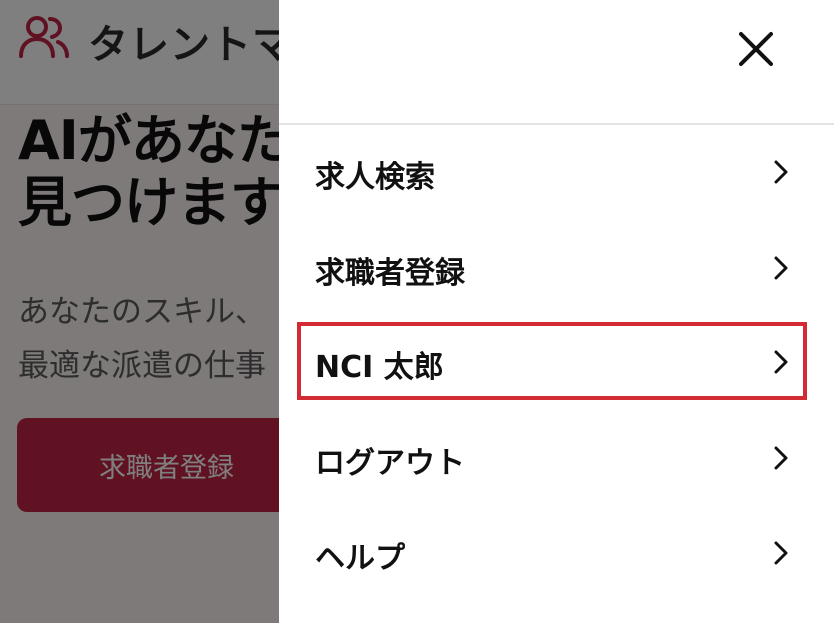  Describe the element at coordinates (390, 463) in the screenshot. I see `menu-item-label: ログアウト` at that location.